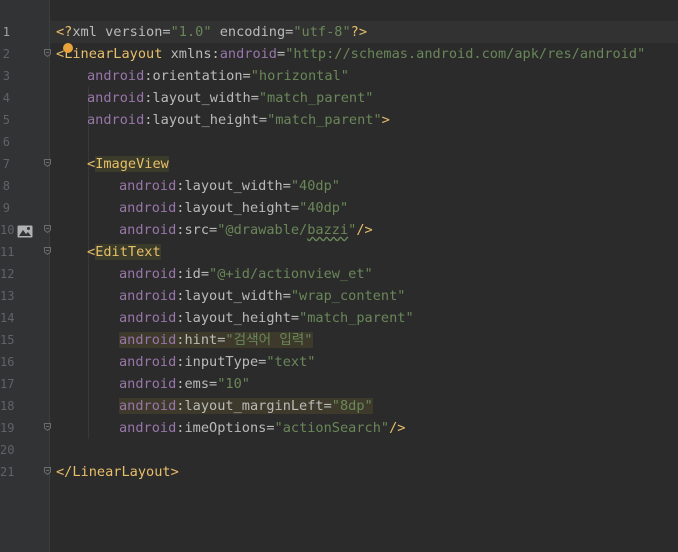 The width and height of the screenshot is (678, 552). I want to click on line-number: 2, so click(6, 54).